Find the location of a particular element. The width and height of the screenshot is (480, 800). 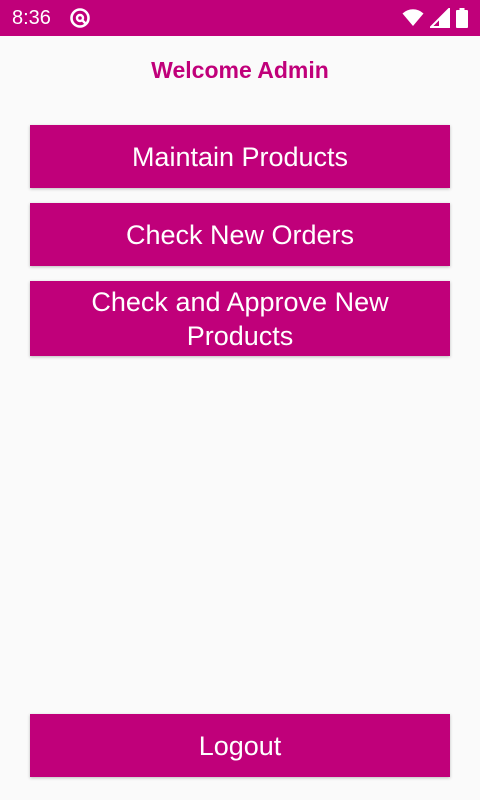

maintain-products-button: Maintain Products is located at coordinates (240, 156).